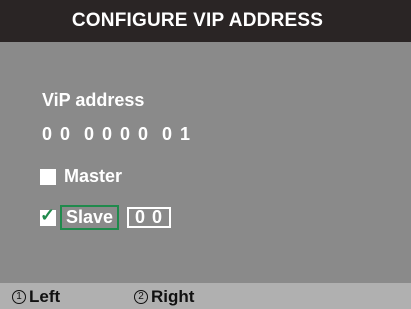 The height and width of the screenshot is (309, 411). I want to click on slave-checkbox: ✓, so click(48, 216).